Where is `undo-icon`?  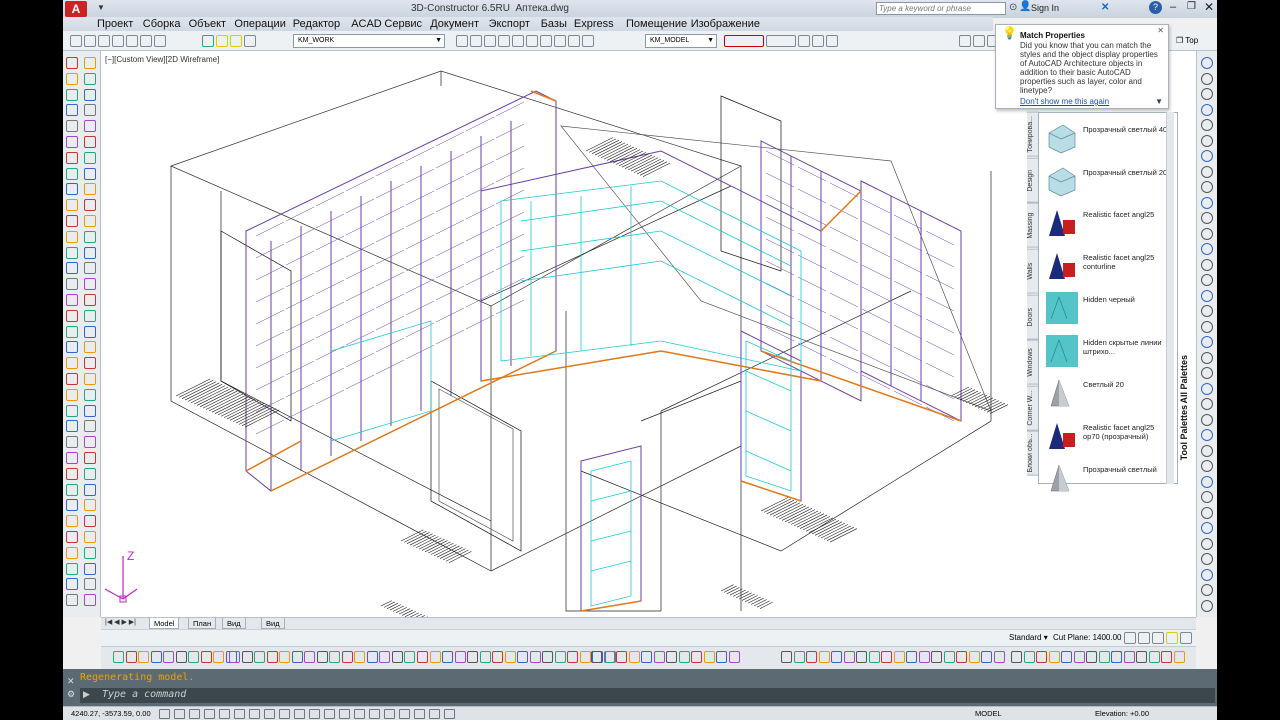 undo-icon is located at coordinates (132, 41).